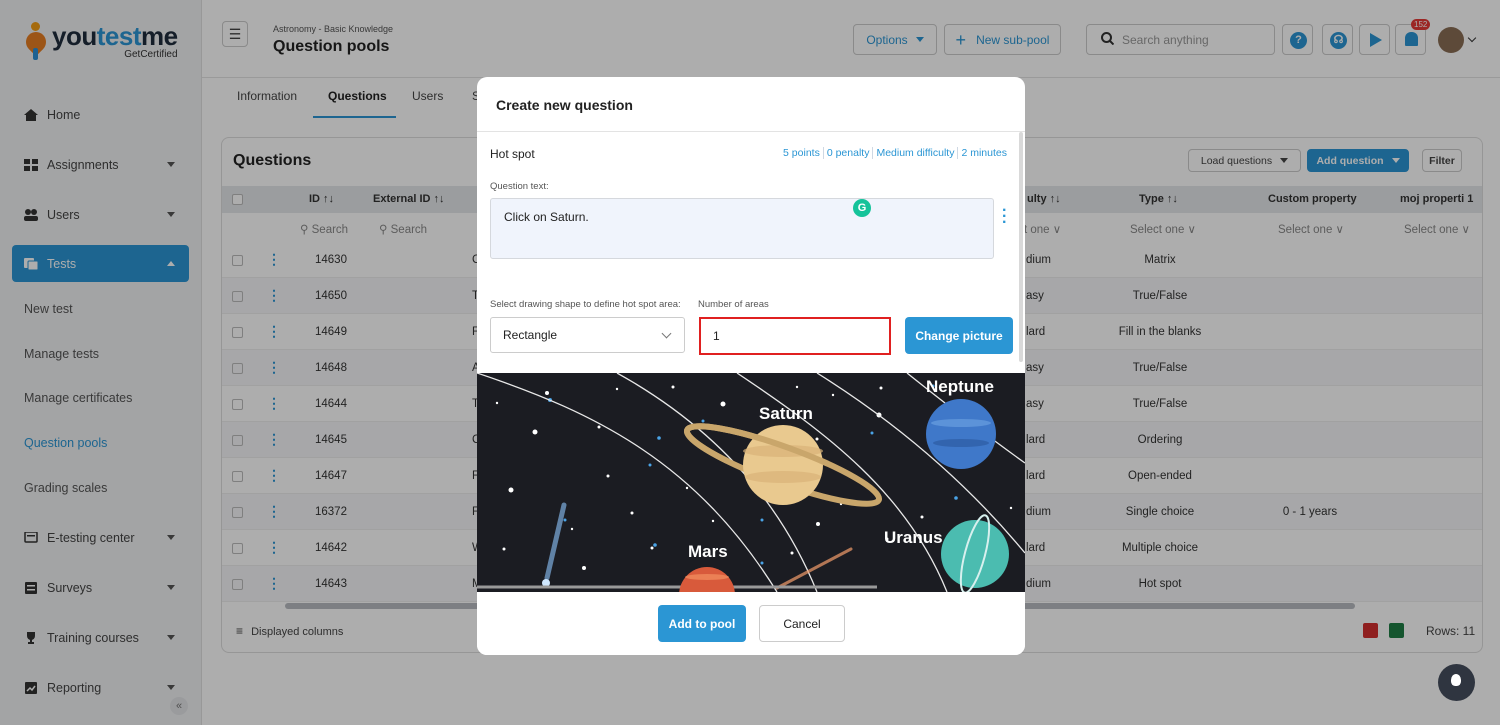  What do you see at coordinates (786, 413) in the screenshot?
I see `planet-label-saturn: Saturn` at bounding box center [786, 413].